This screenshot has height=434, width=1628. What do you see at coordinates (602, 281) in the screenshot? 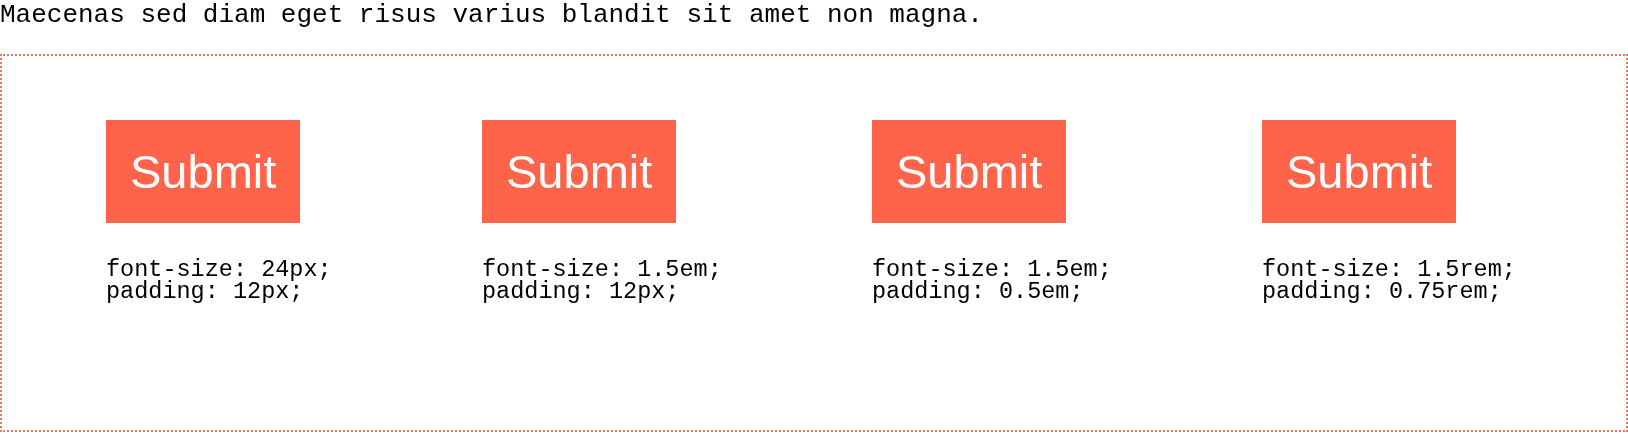
I see `css-code: font-size: 1.5em; padding: 12px;` at bounding box center [602, 281].